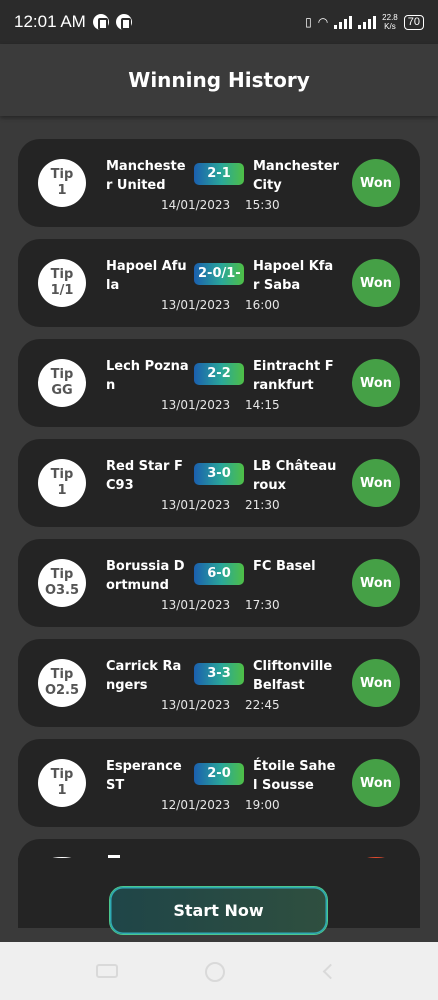 The image size is (438, 1000). What do you see at coordinates (62, 290) in the screenshot?
I see `tip-value: 1/1` at bounding box center [62, 290].